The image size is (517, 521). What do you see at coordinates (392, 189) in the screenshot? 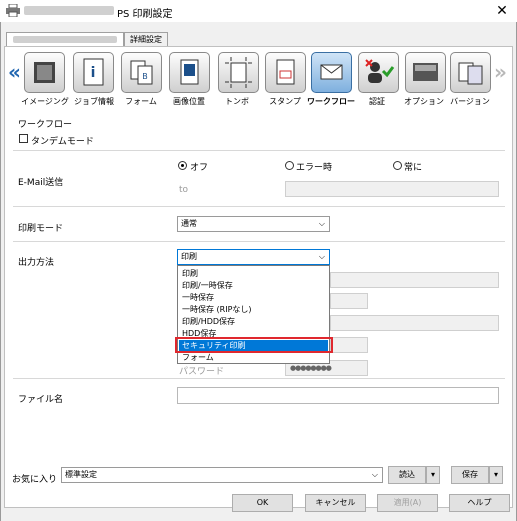
I see `email-to-input` at bounding box center [392, 189].